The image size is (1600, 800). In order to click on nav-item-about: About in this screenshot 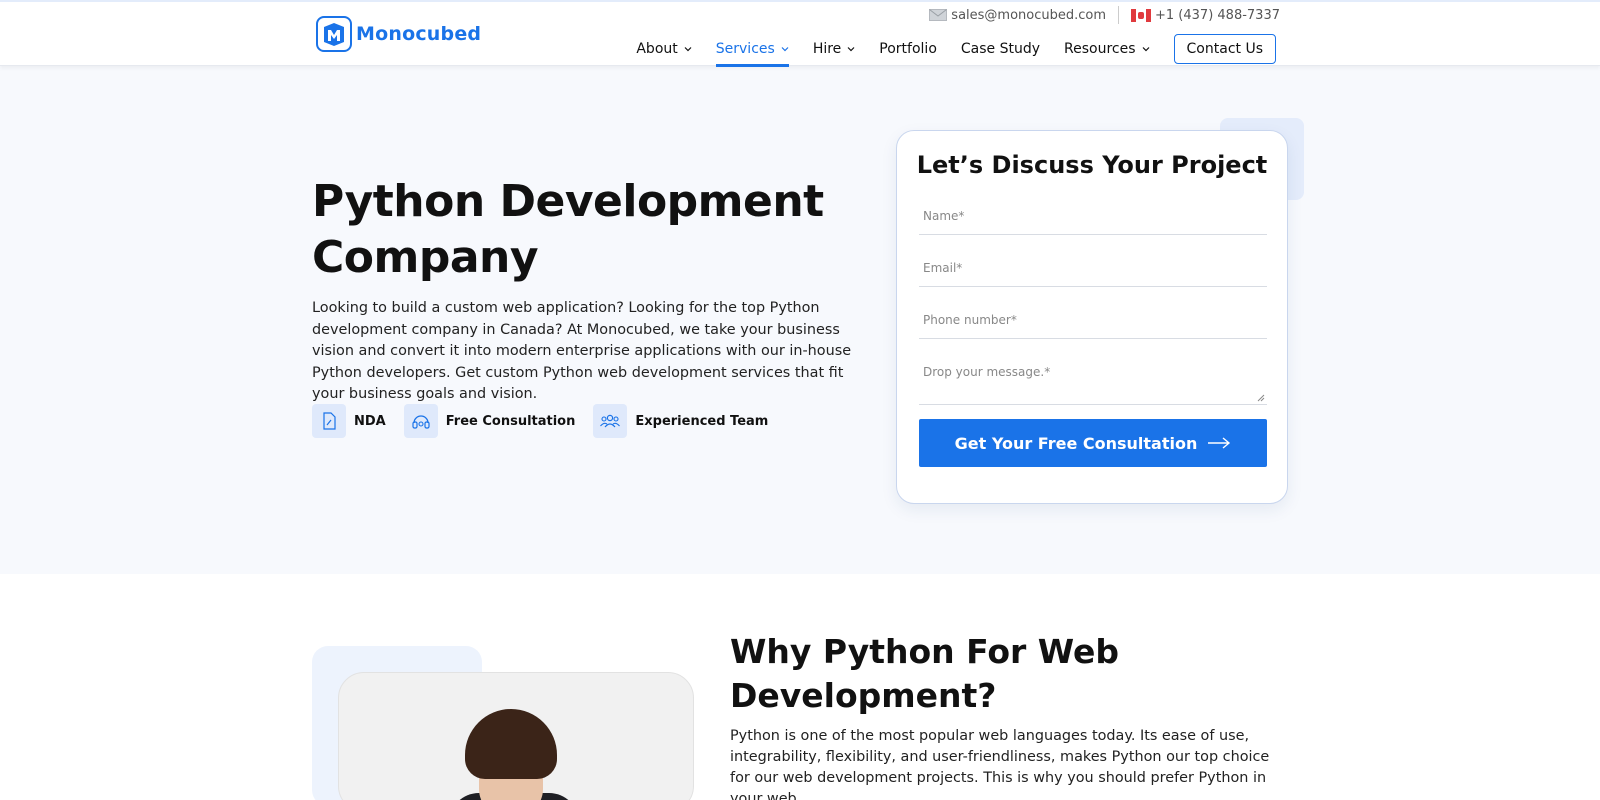, I will do `click(664, 49)`.